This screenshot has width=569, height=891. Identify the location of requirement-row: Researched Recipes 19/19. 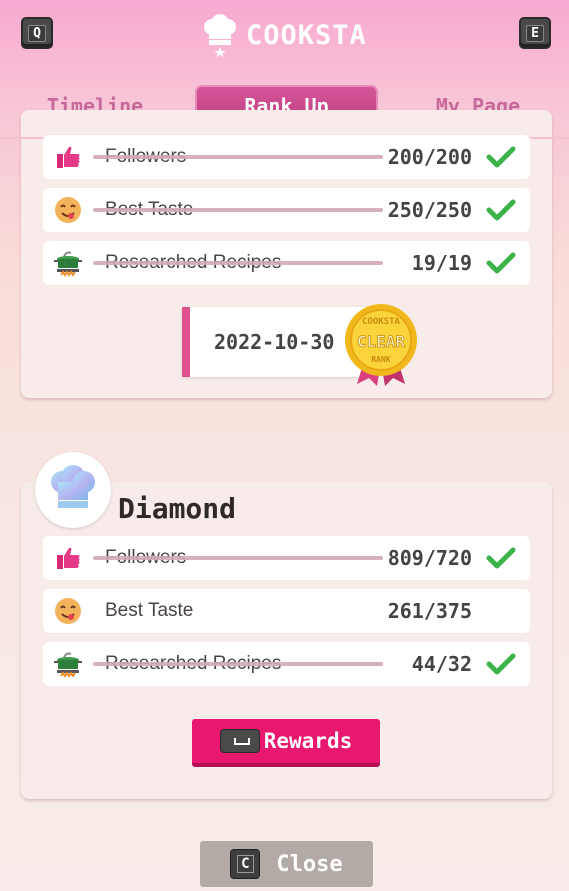
(286, 263).